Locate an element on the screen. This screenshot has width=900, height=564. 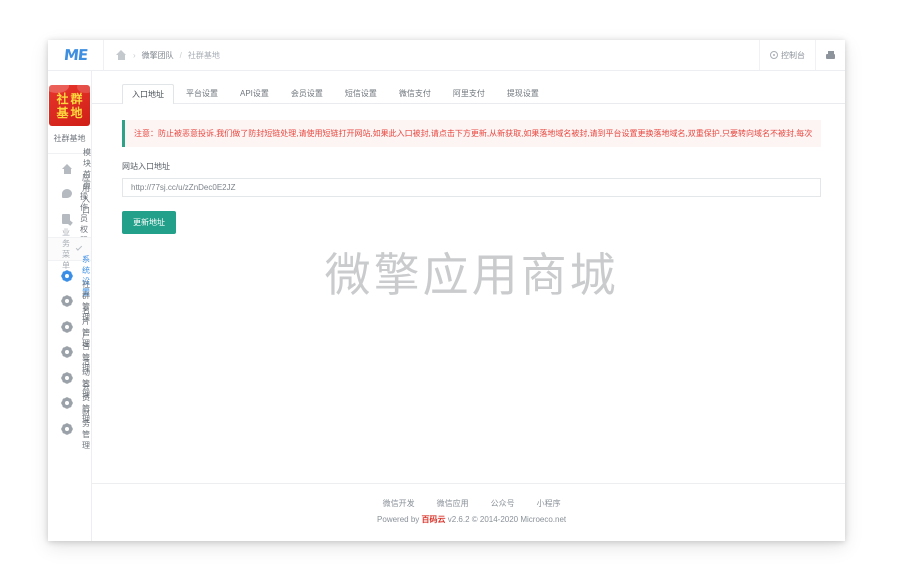
module-logo-line-1: 社 群 is located at coordinates (69, 99).